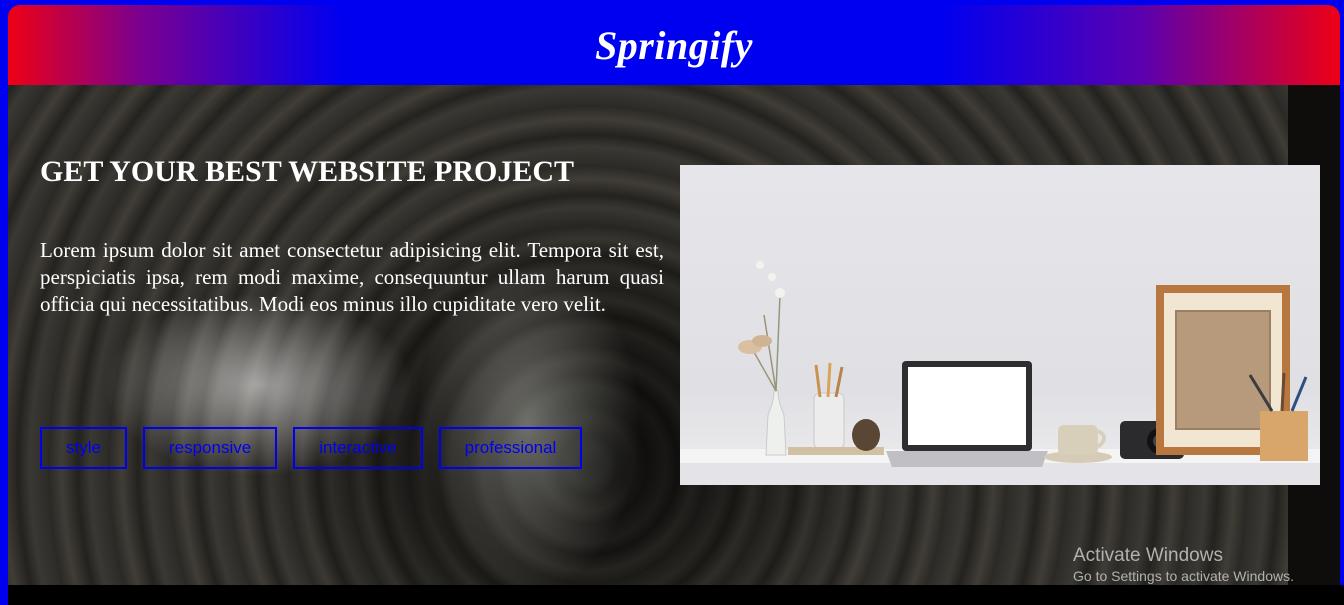  I want to click on bottom-bar, so click(676, 595).